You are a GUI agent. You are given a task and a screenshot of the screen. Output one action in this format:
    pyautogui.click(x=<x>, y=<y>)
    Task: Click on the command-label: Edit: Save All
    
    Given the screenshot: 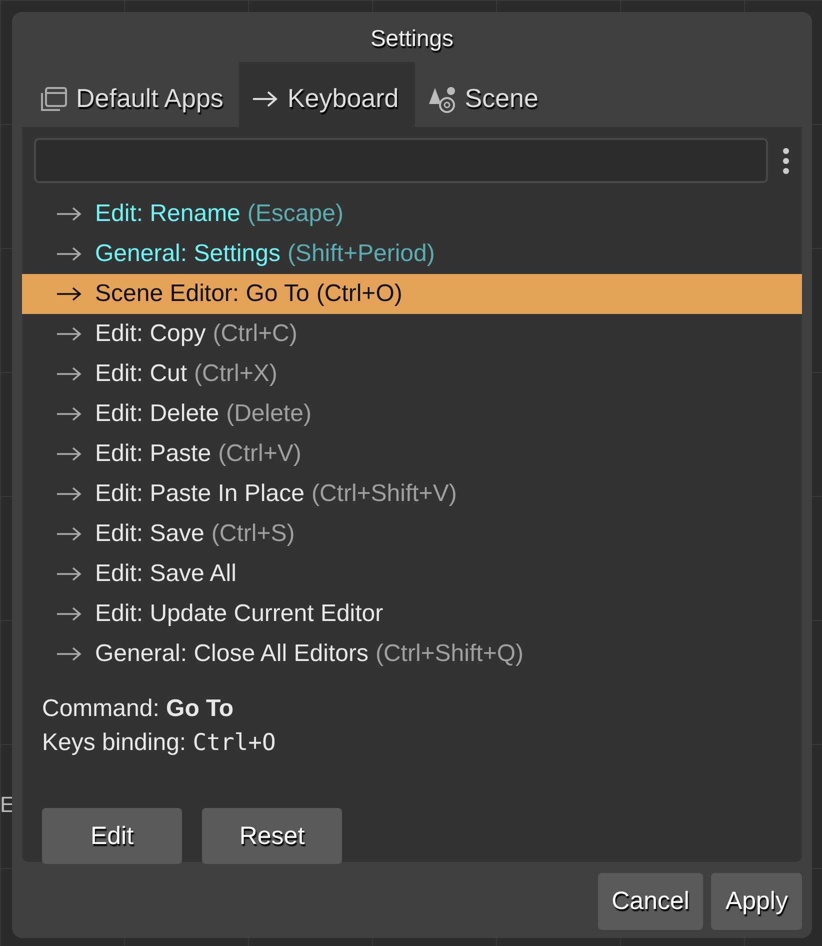 What is the action you would take?
    pyautogui.click(x=165, y=574)
    